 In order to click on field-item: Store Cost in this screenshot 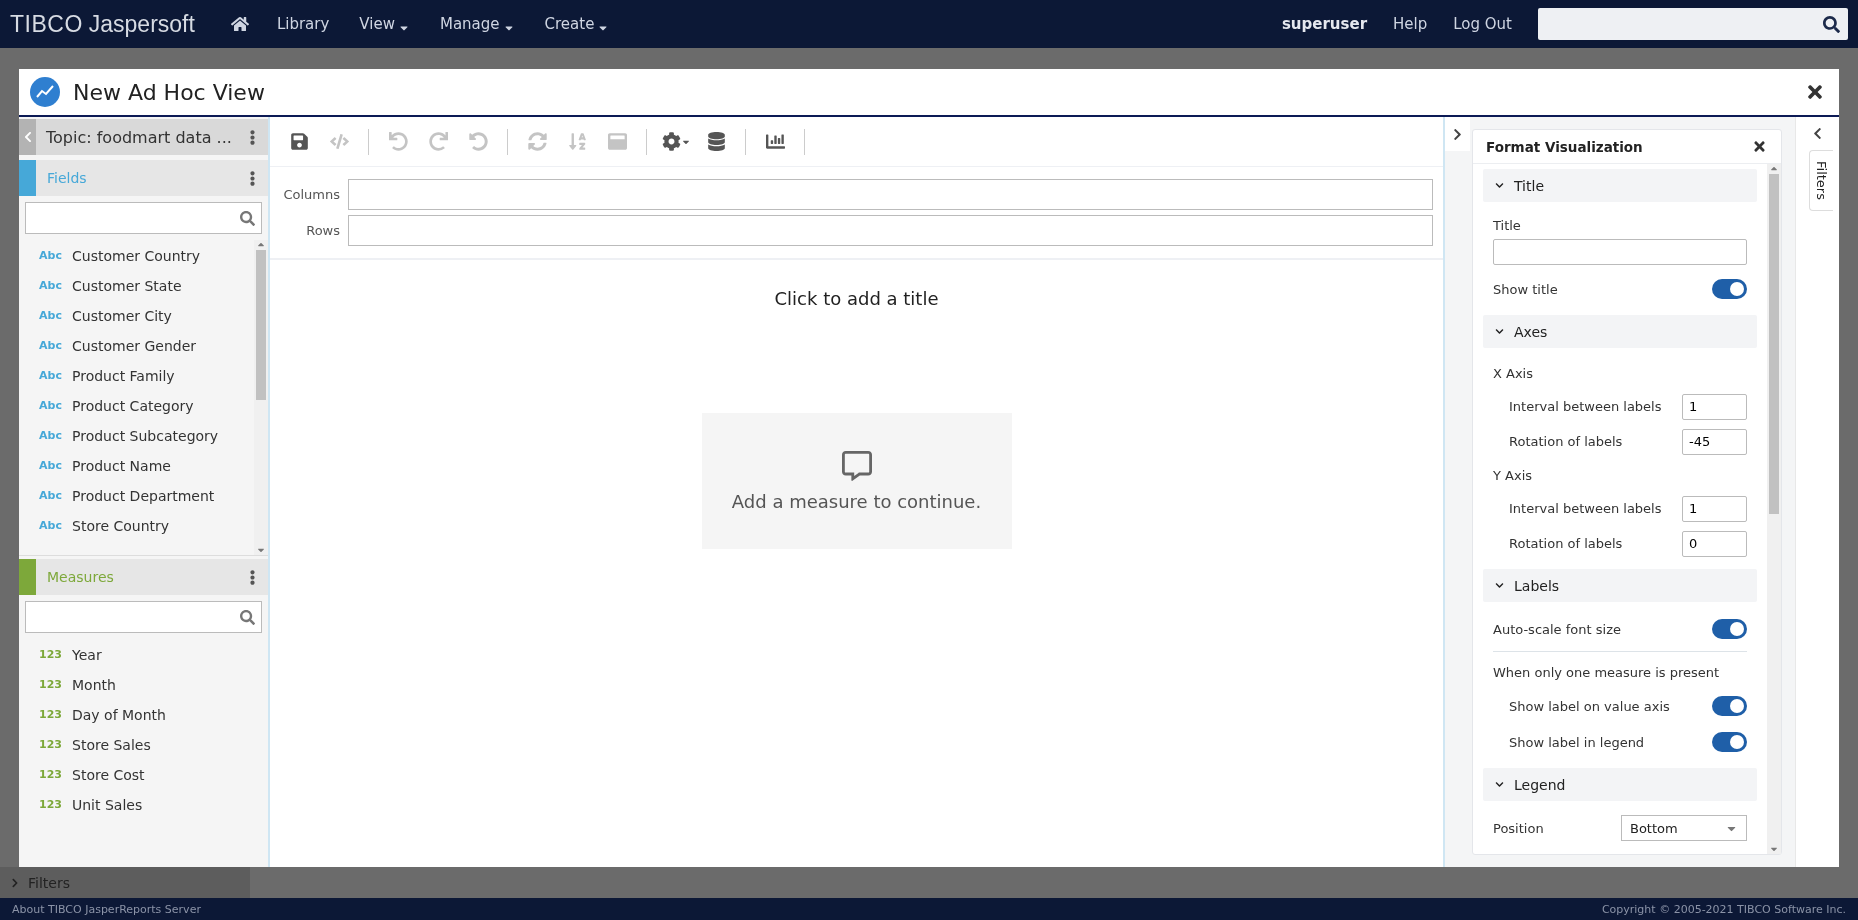, I will do `click(108, 775)`.